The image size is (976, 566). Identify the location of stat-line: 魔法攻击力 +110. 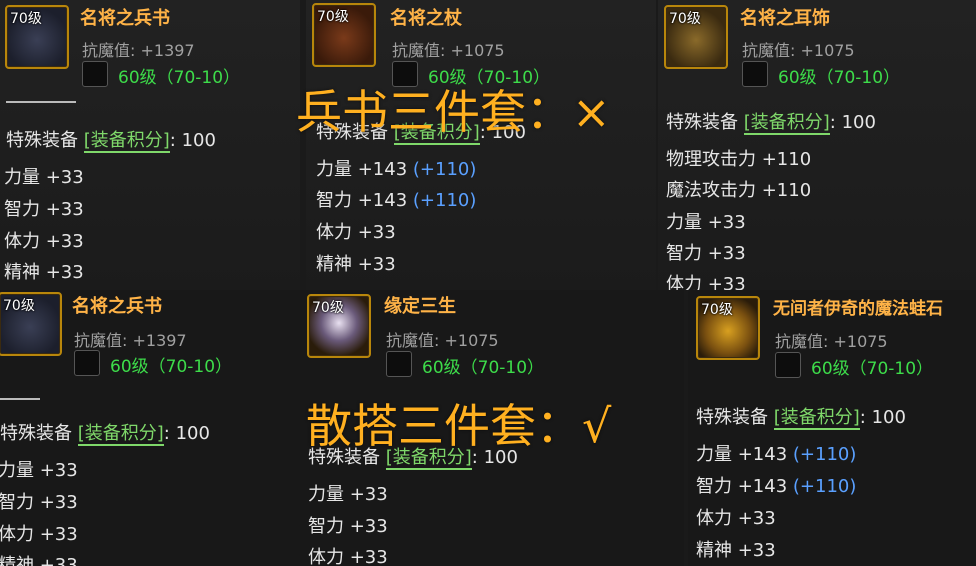
(739, 190).